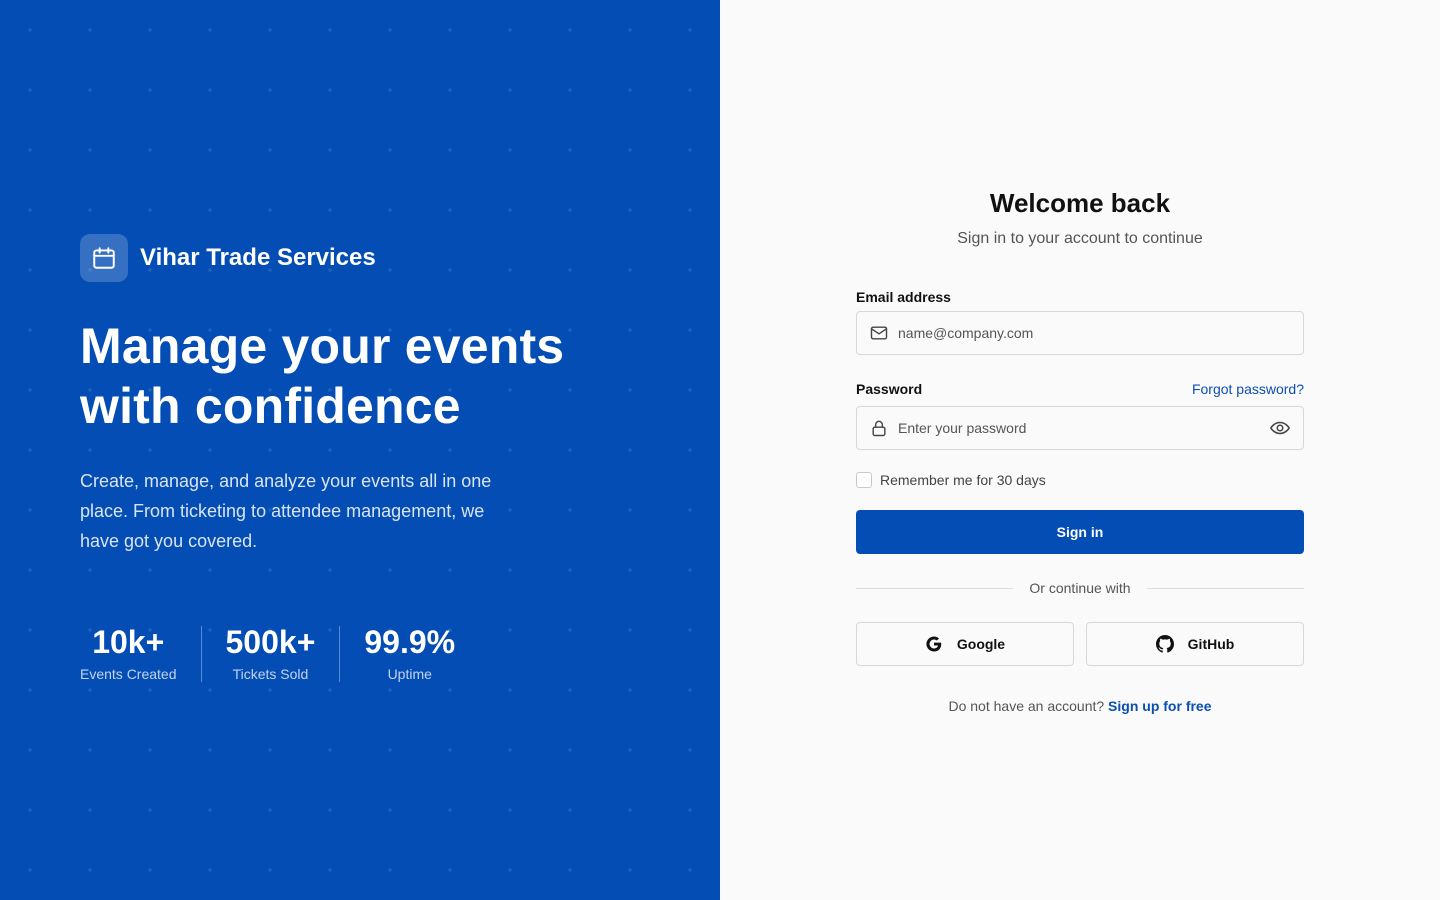 Image resolution: width=1440 pixels, height=900 pixels. What do you see at coordinates (879, 428) in the screenshot?
I see `lock-icon` at bounding box center [879, 428].